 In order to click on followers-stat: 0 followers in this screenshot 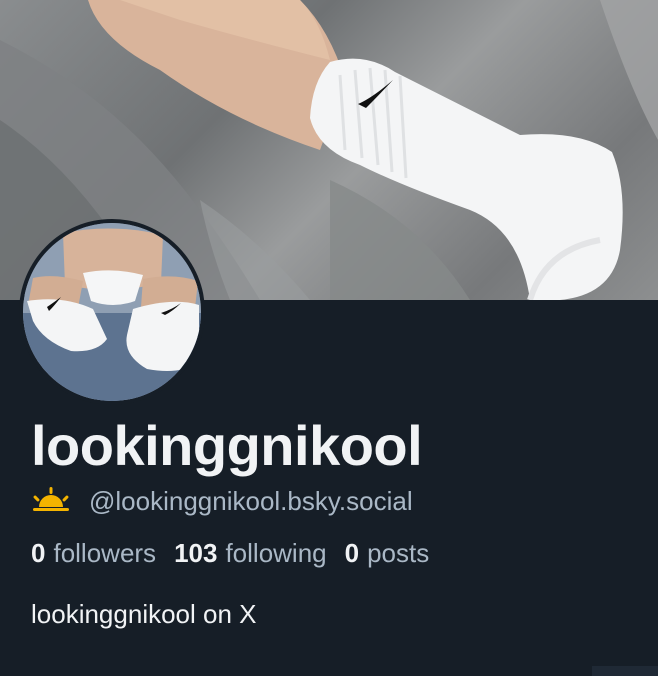, I will do `click(93, 553)`.